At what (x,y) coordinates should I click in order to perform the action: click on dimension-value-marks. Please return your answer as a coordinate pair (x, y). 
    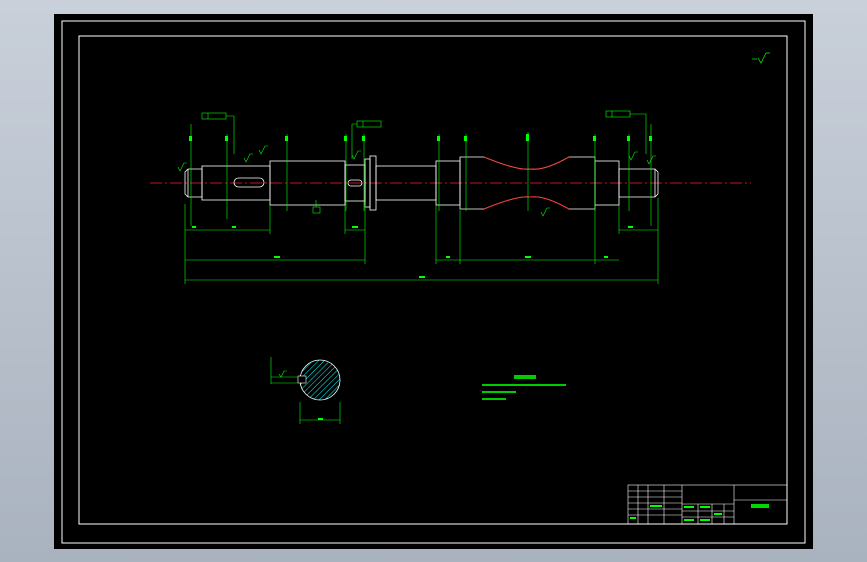
    Looking at the image, I should click on (412, 252).